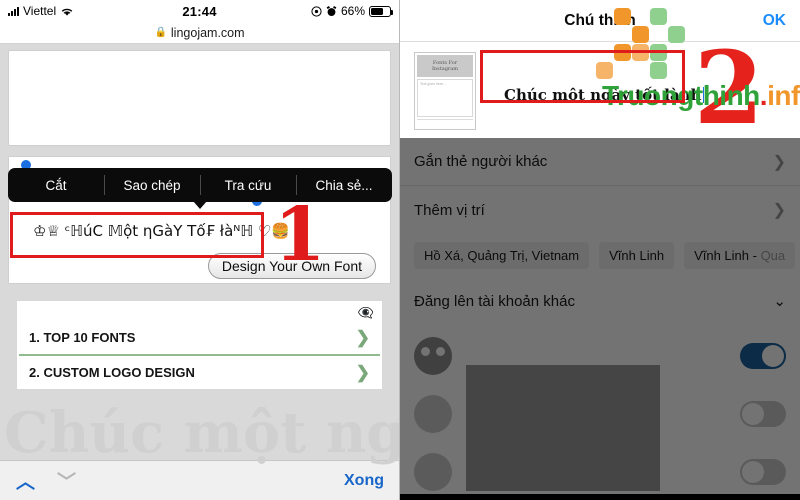 The height and width of the screenshot is (500, 800). I want to click on safari-url-bar: 🔒 lingojam.com, so click(199, 33).